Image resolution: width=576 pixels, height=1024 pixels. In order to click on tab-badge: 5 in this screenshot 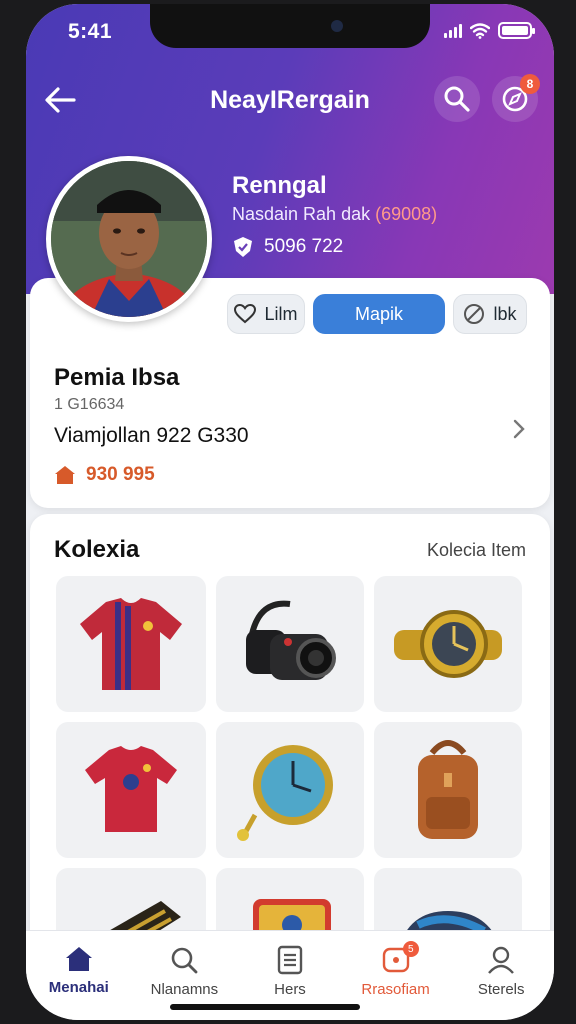, I will do `click(410, 949)`.